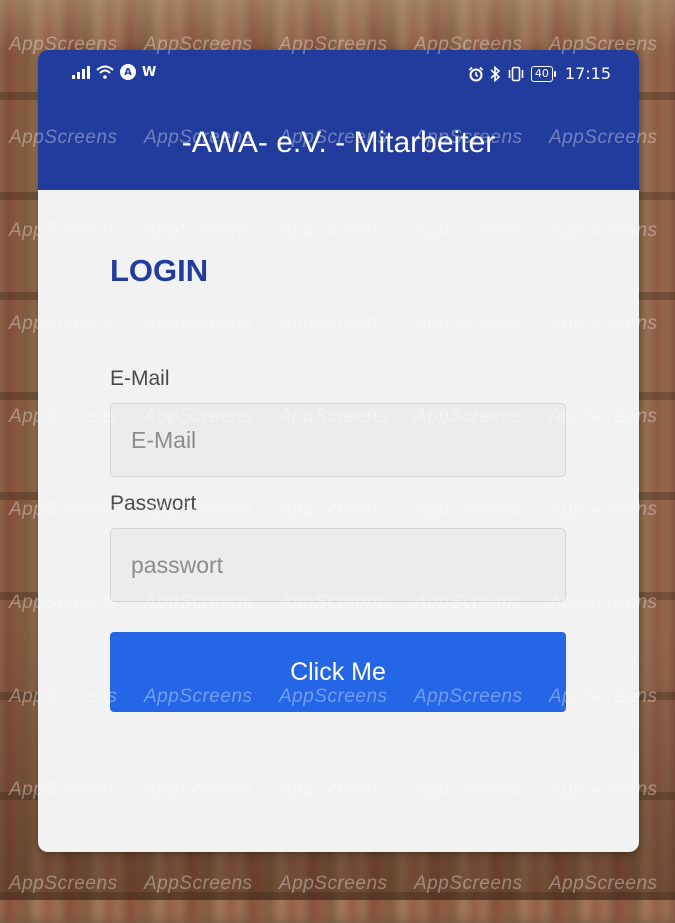 This screenshot has width=675, height=923. I want to click on status-bar-left: A W, so click(114, 72).